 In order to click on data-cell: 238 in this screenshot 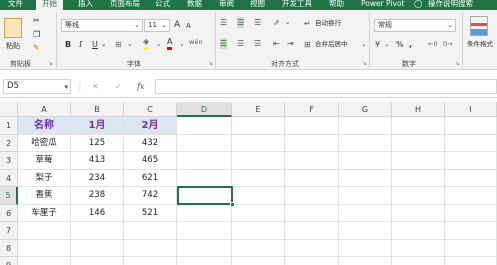, I will do `click(97, 196)`.